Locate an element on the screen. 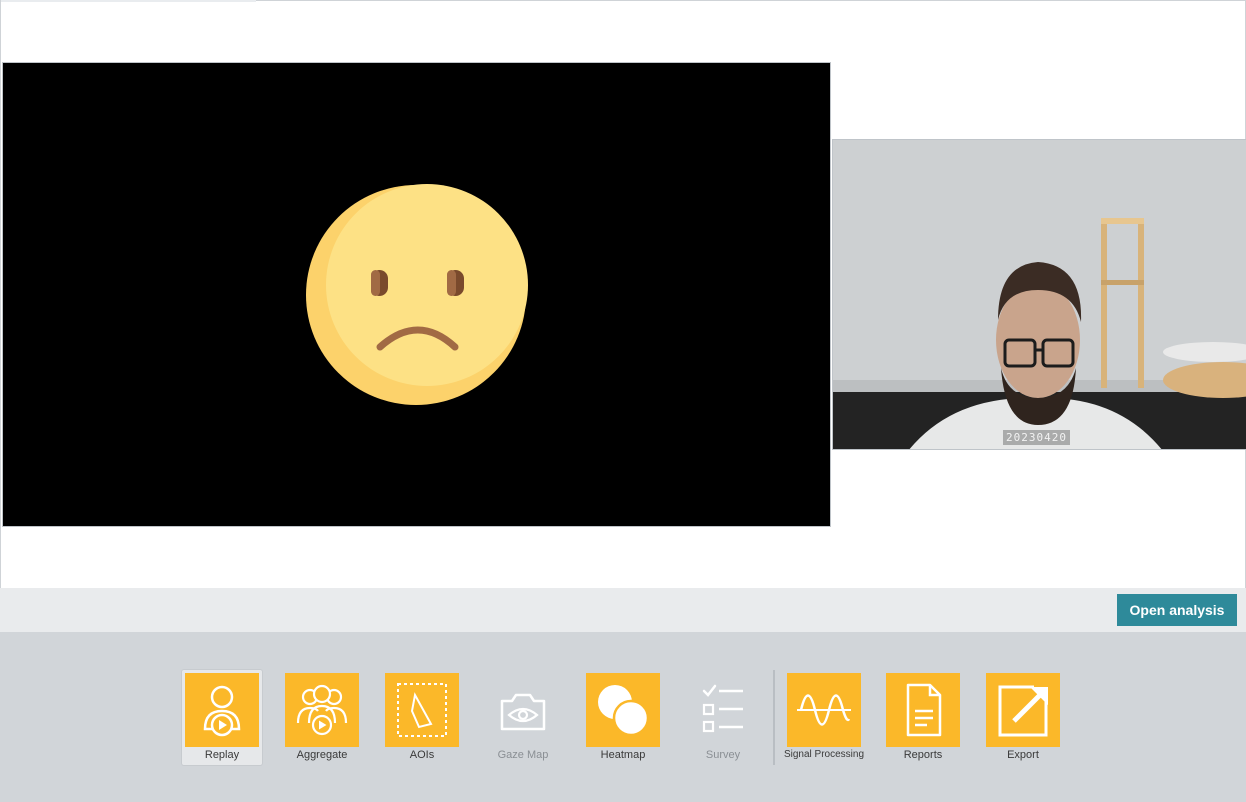 Image resolution: width=1246 pixels, height=802 pixels. tool-label: Reports is located at coordinates (923, 755).